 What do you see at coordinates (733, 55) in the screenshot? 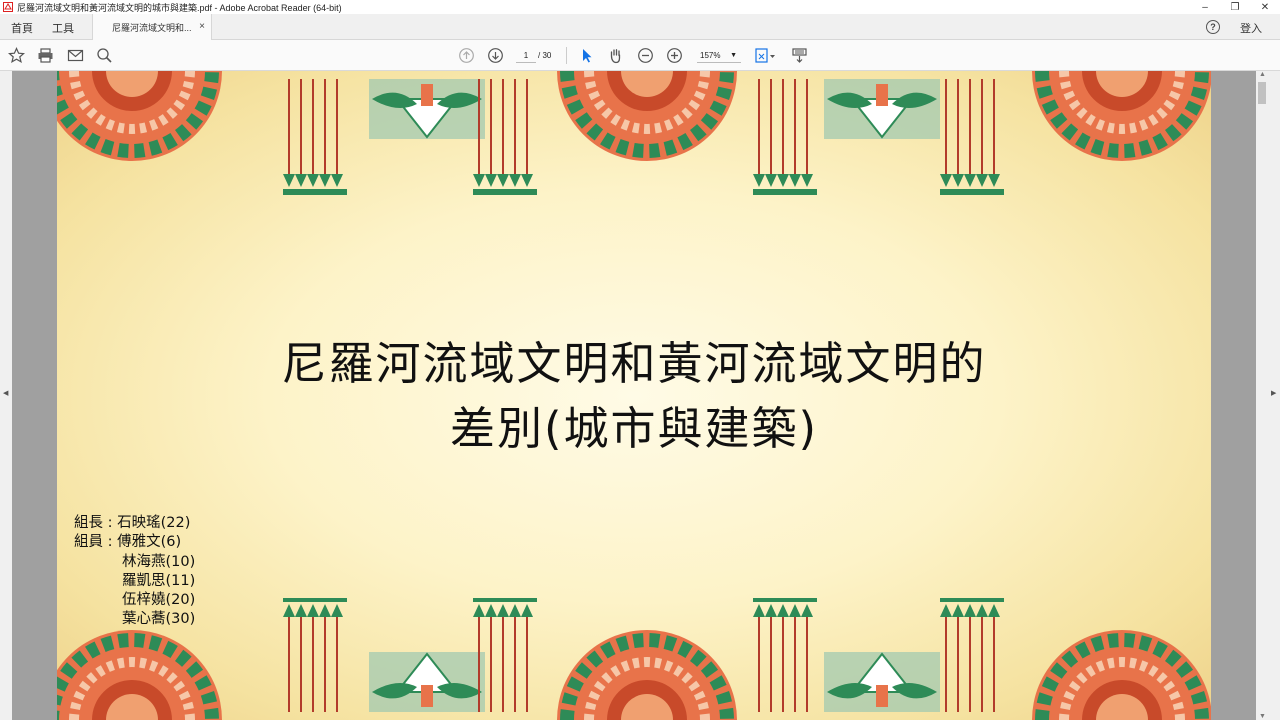
I see `chevron-down-icon: ▼` at bounding box center [733, 55].